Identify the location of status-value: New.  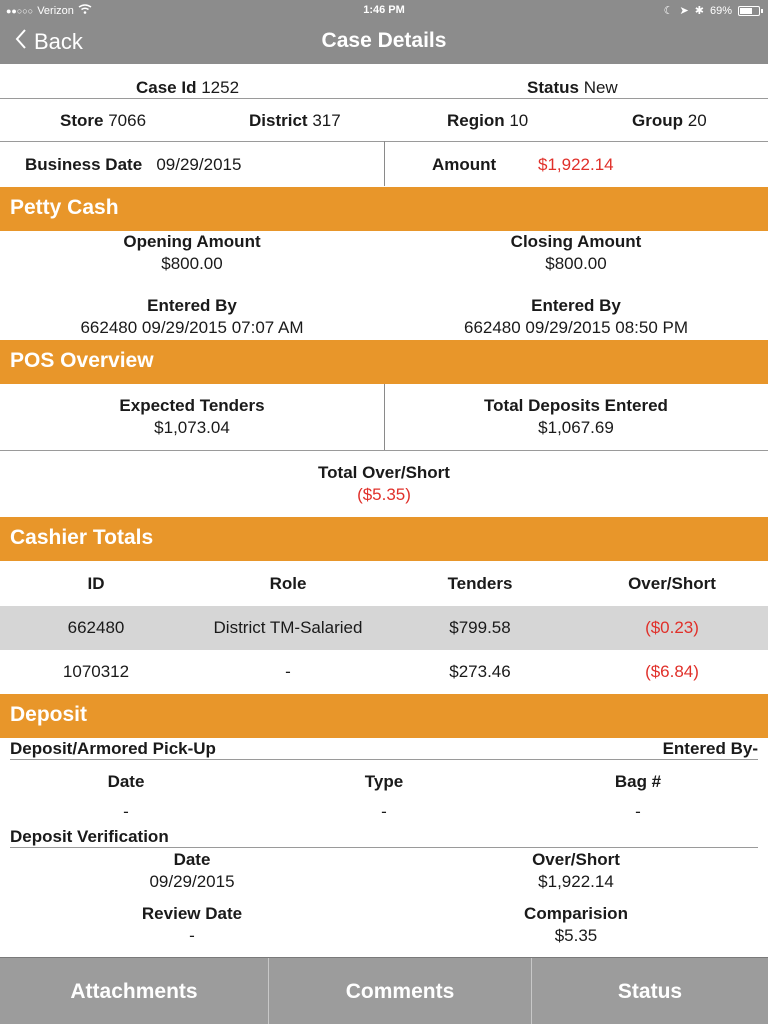
(600, 87).